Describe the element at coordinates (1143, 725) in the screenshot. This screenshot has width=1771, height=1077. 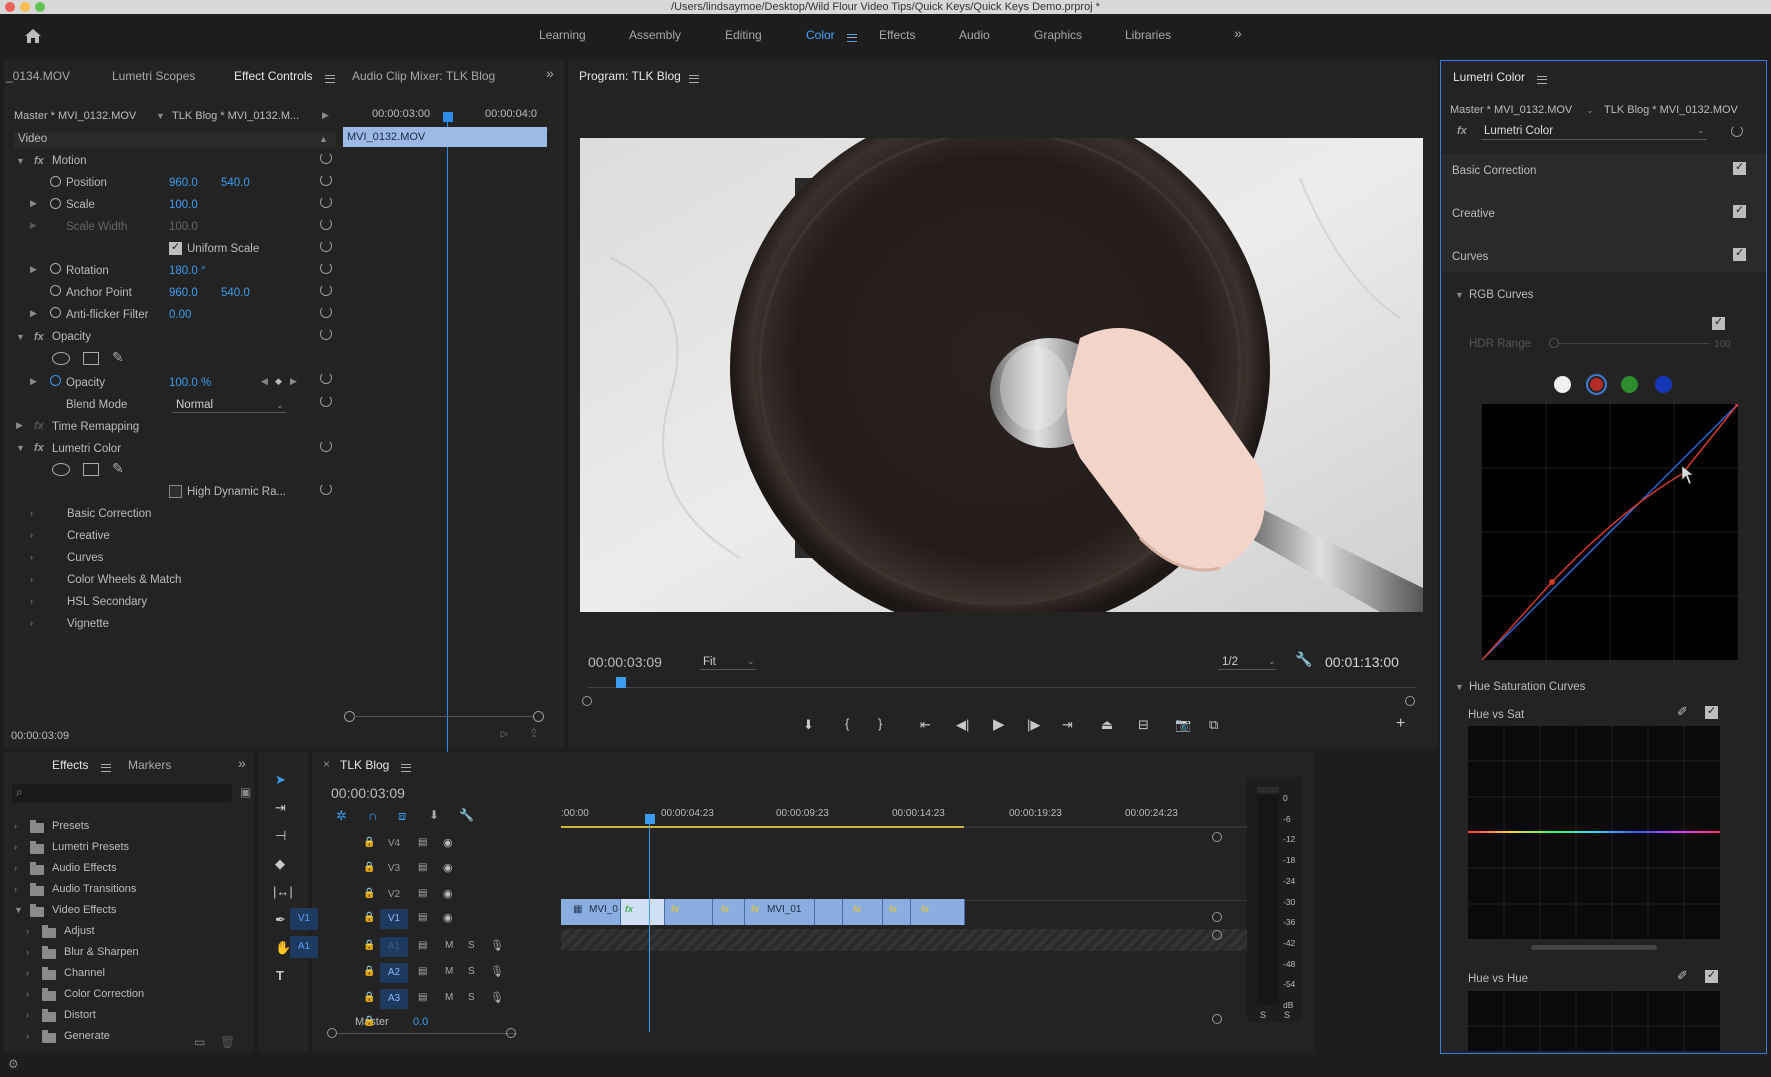
I see `extract-icon: ⊟` at that location.